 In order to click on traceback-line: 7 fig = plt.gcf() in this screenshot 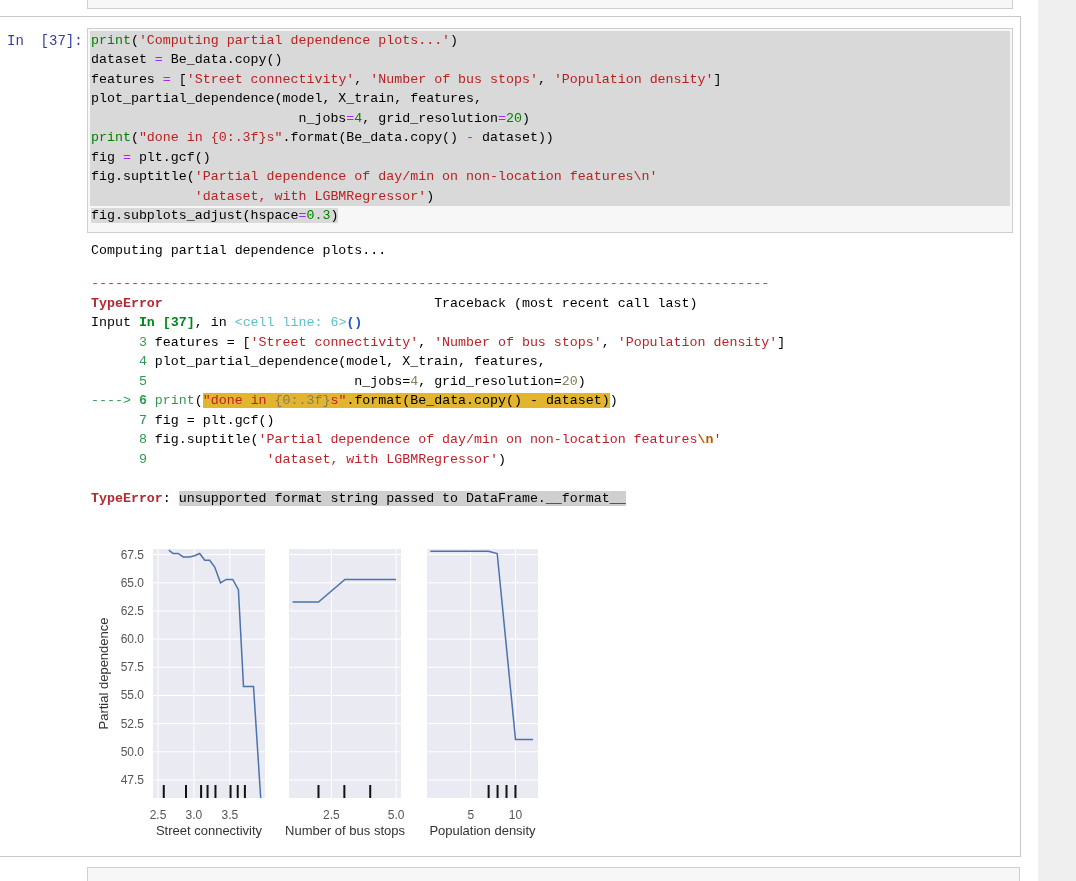, I will do `click(206, 420)`.